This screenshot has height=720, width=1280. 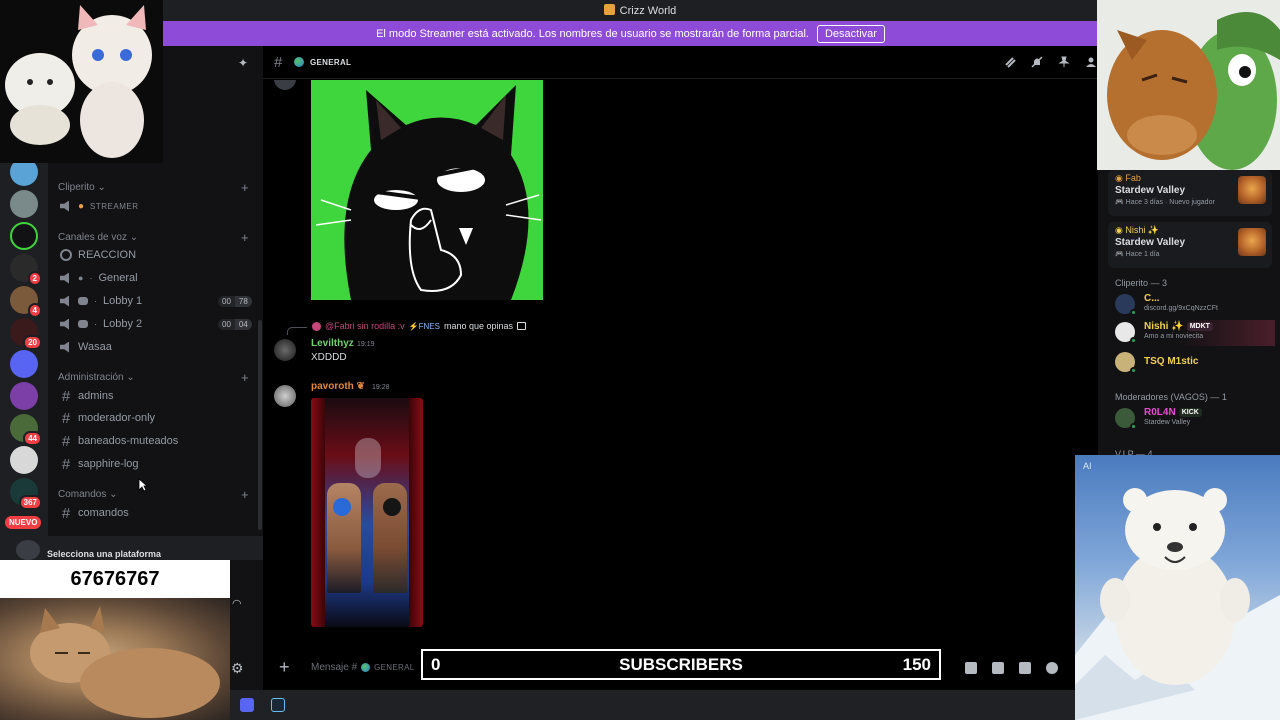 What do you see at coordinates (1173, 412) in the screenshot?
I see `member-name: R0L4N KICK` at bounding box center [1173, 412].